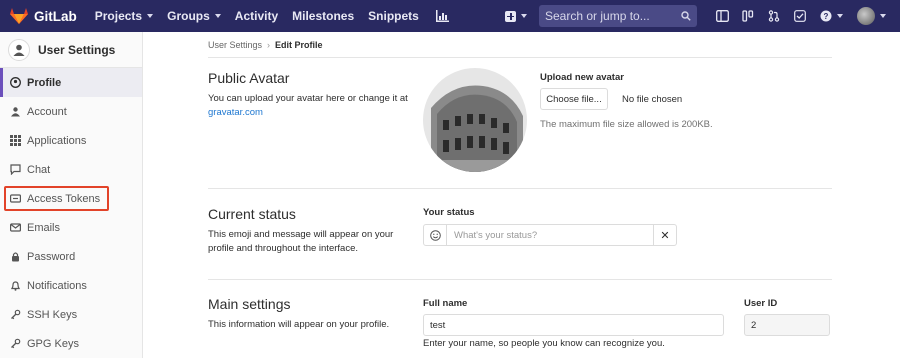 This screenshot has width=900, height=358. I want to click on full-name-label: Full name, so click(445, 303).